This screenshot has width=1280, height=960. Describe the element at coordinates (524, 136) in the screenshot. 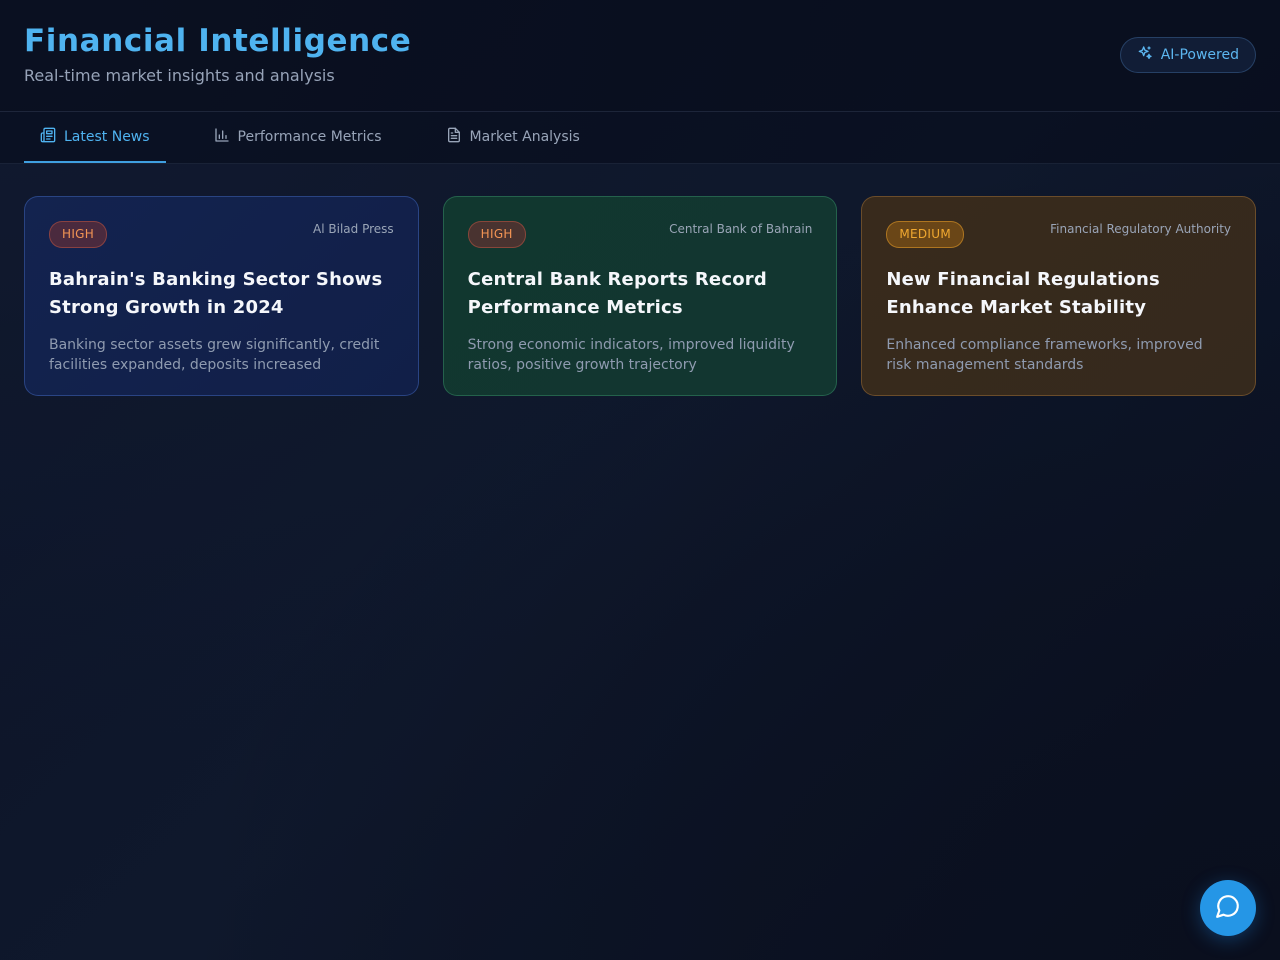

I see `tab-label: Market Analysis` at that location.